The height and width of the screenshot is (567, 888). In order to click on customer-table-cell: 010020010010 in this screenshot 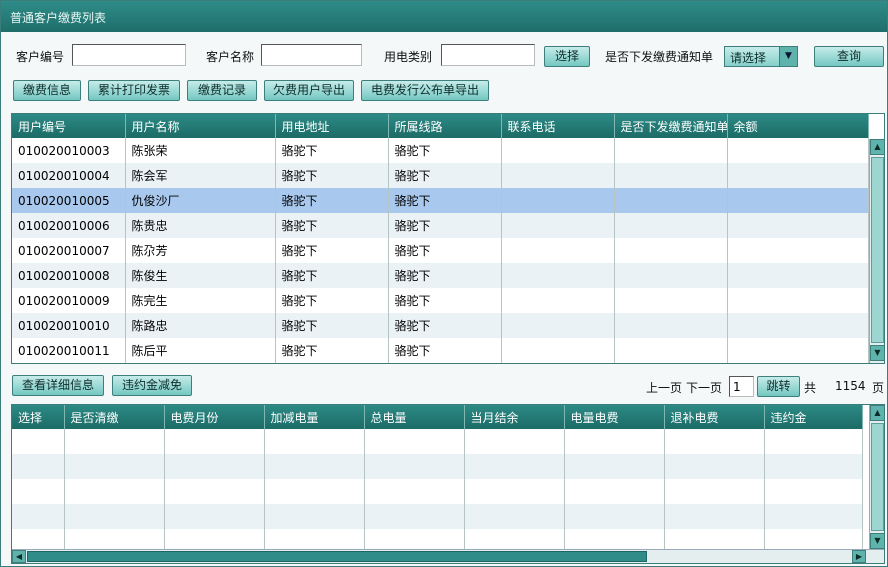, I will do `click(69, 325)`.